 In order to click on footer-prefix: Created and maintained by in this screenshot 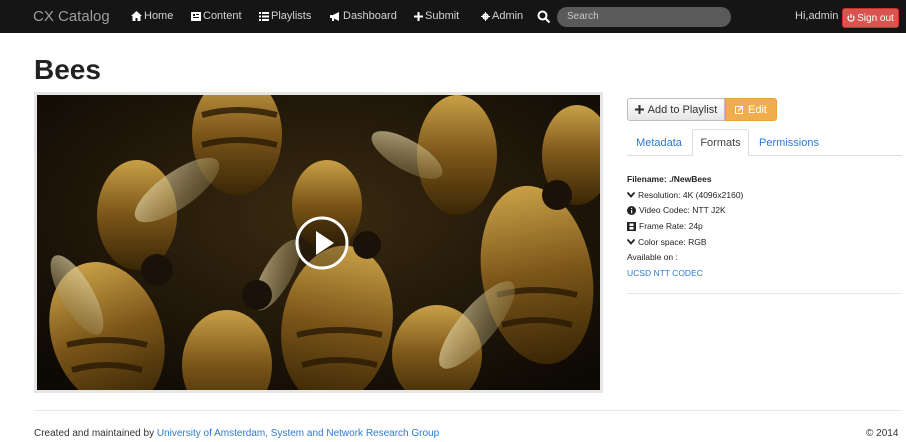, I will do `click(95, 433)`.